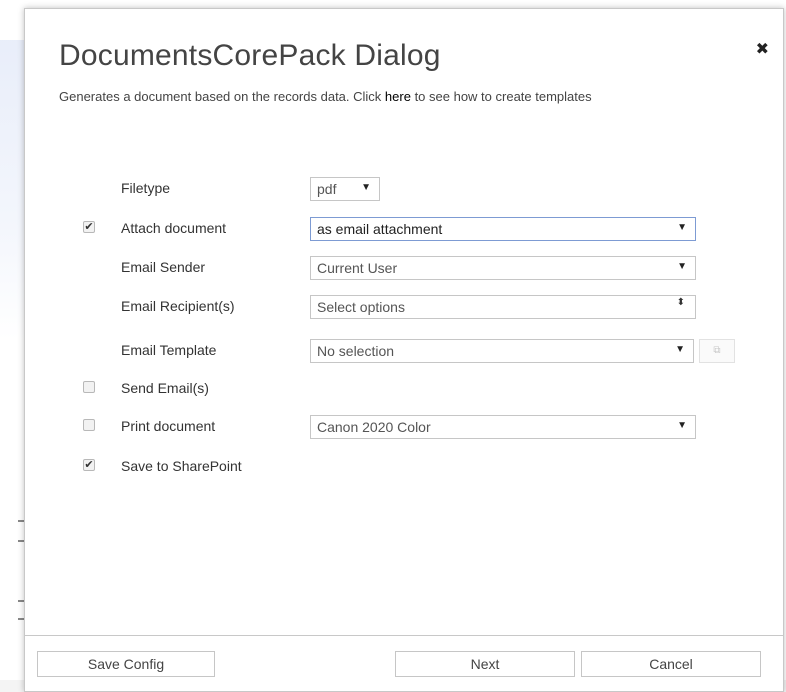 This screenshot has width=786, height=692. Describe the element at coordinates (163, 267) in the screenshot. I see `email-sender-label: Email Sender` at that location.